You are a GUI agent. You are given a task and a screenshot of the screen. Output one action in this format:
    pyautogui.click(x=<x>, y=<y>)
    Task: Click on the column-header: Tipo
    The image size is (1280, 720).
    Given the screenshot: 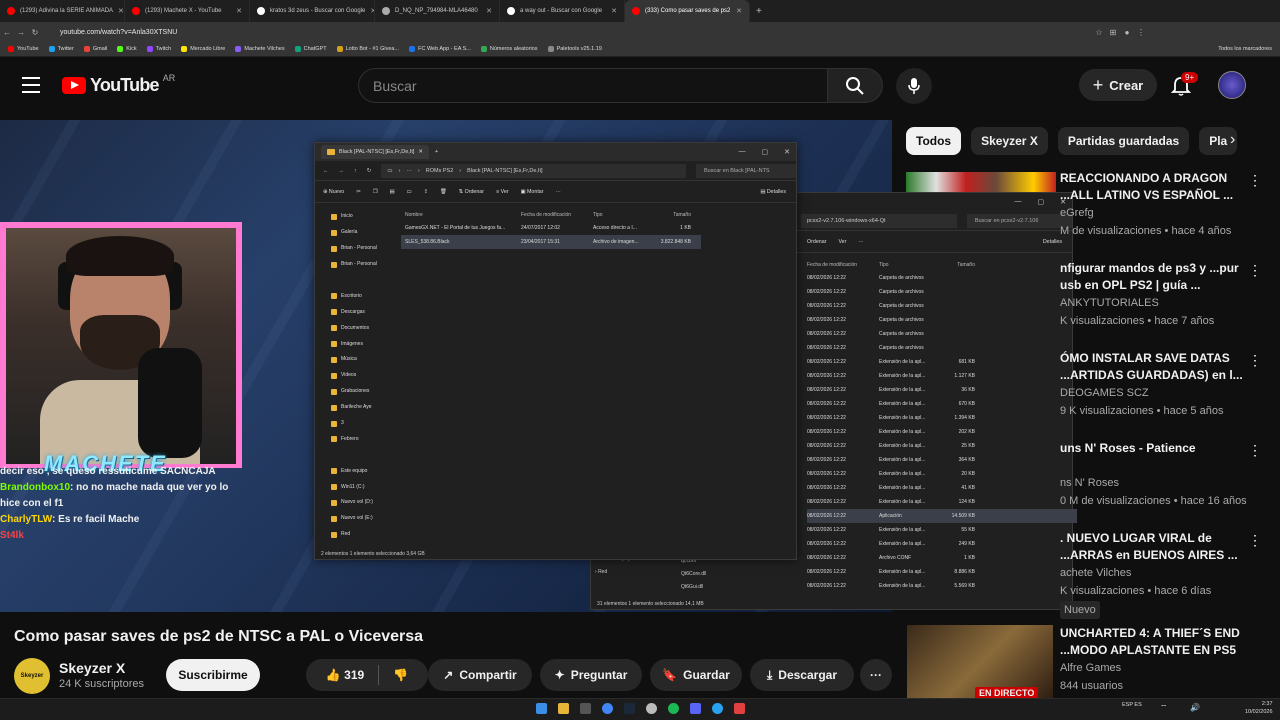 What is the action you would take?
    pyautogui.click(x=909, y=265)
    